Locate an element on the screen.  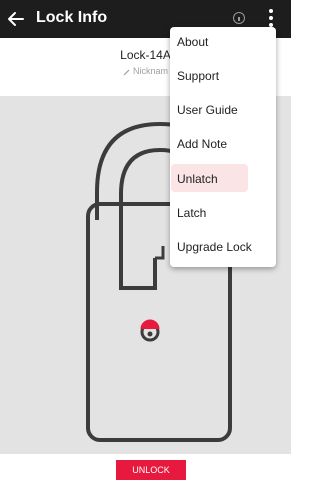
menu-item-label: Support is located at coordinates (198, 76).